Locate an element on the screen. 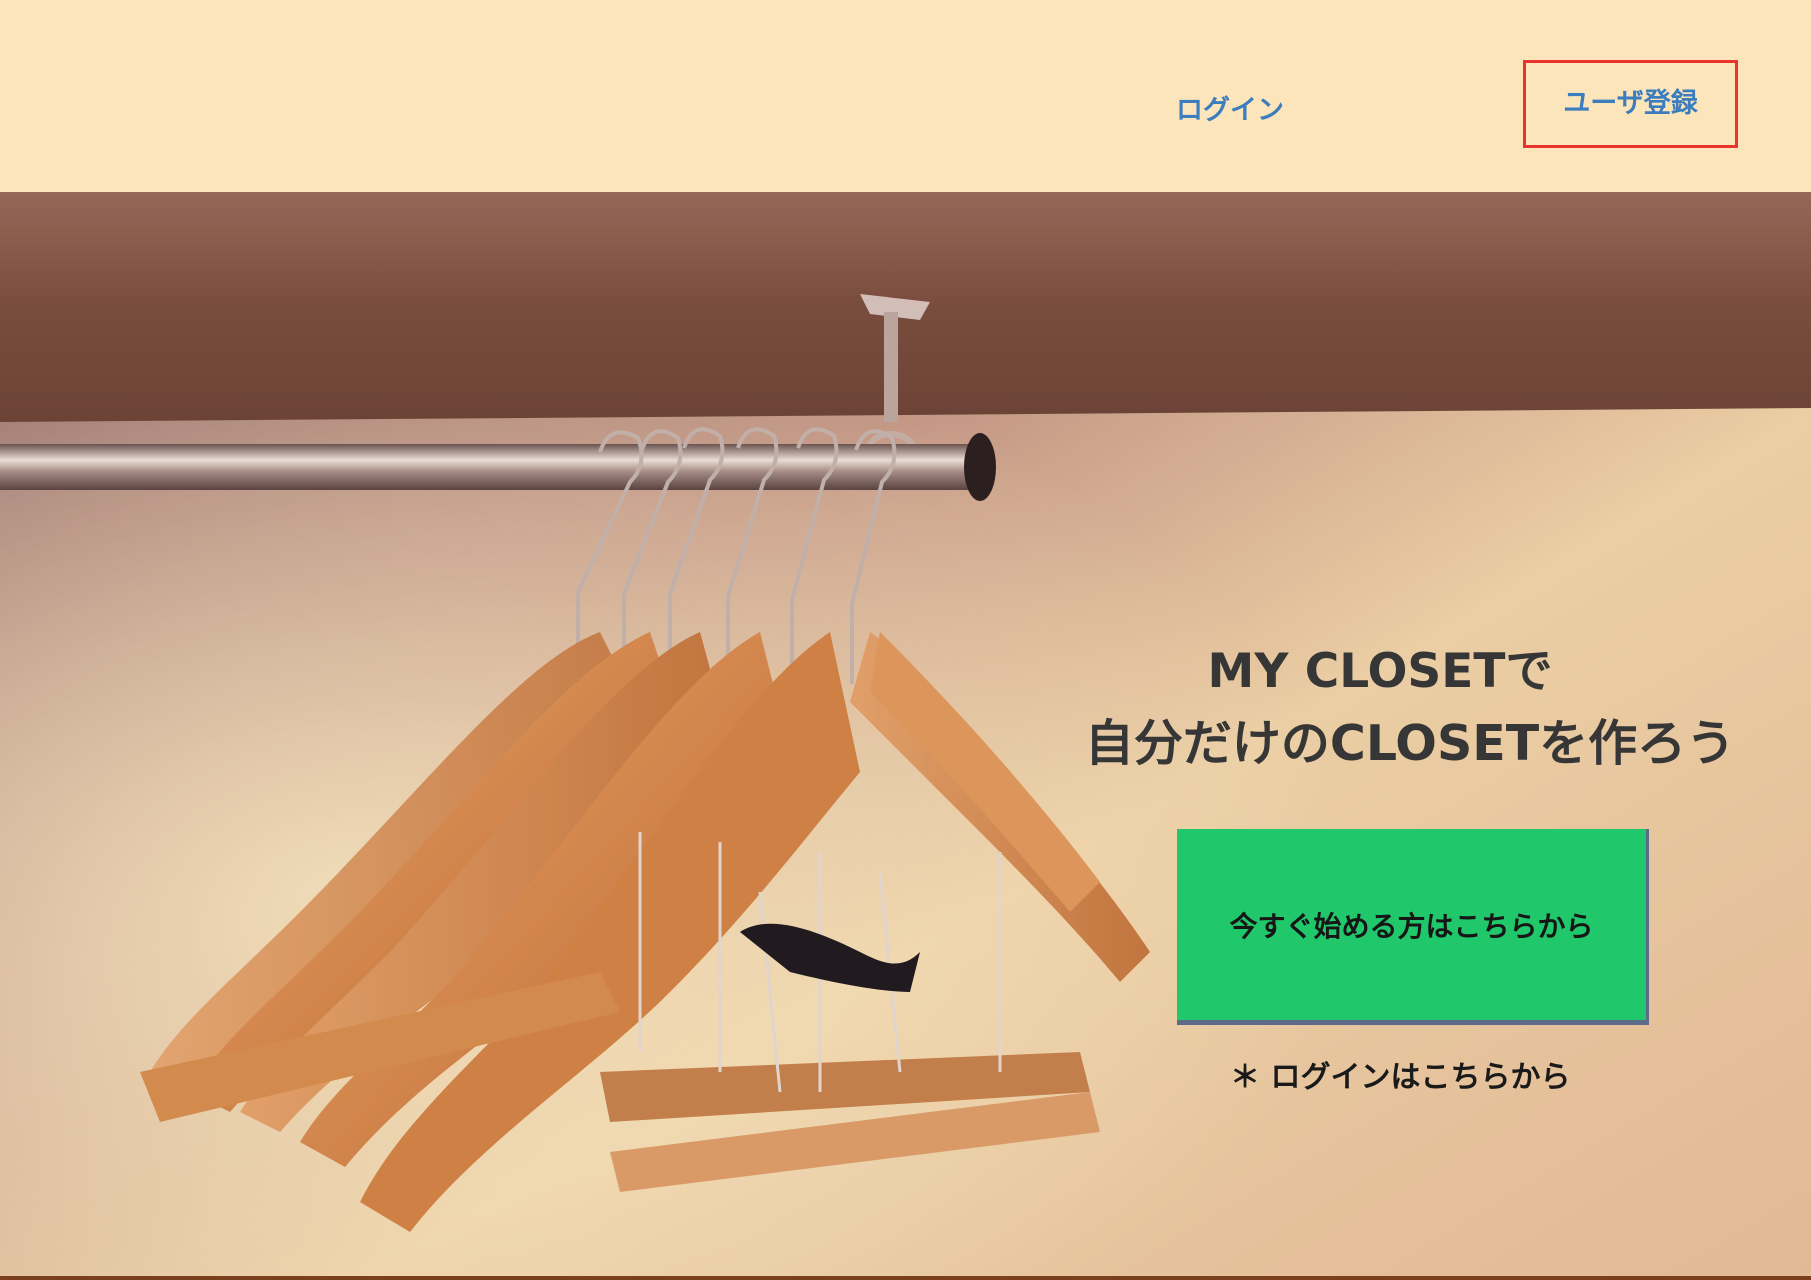 This screenshot has height=1280, width=1811. register-label: ユーザ登録 is located at coordinates (1630, 103).